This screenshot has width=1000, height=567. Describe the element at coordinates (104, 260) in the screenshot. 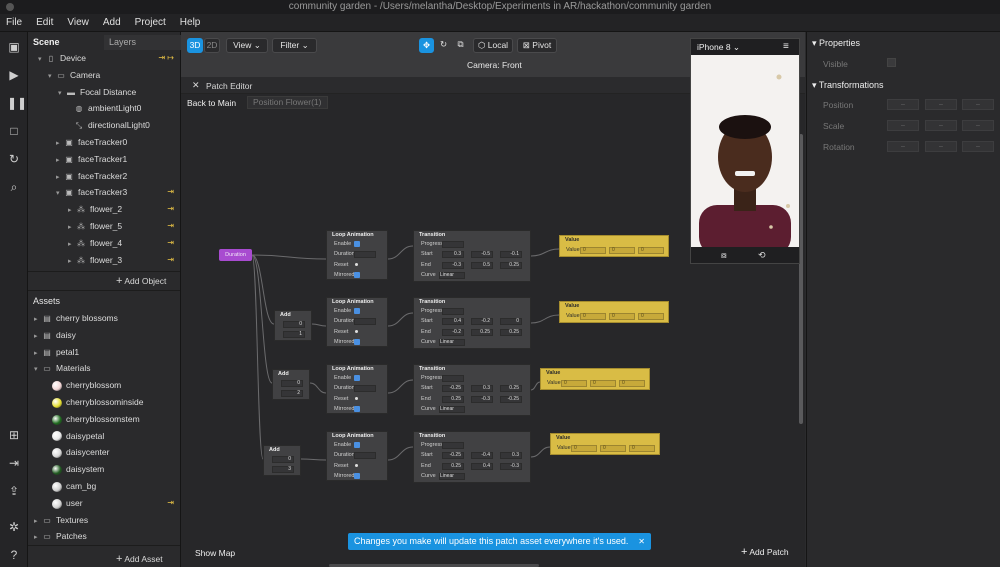

I see `scene-item-flower-3: ▸ ⁂ flower_3 ⇥` at that location.